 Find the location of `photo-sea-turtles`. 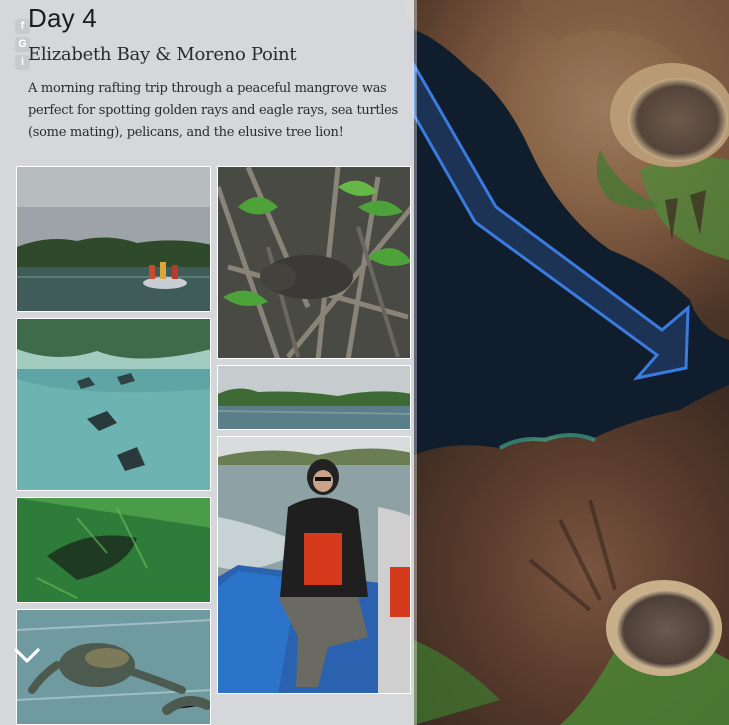

photo-sea-turtles is located at coordinates (113, 667).